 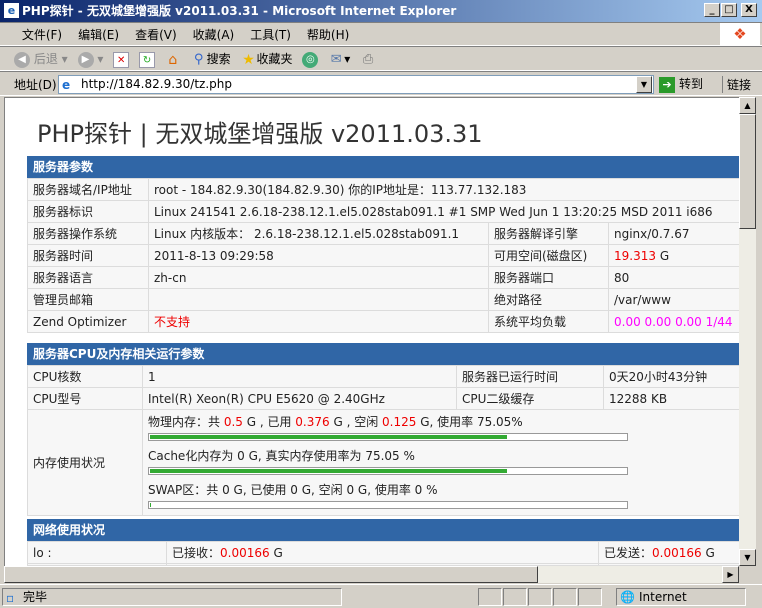 I want to click on cell-label: 绝对路径, so click(x=548, y=299).